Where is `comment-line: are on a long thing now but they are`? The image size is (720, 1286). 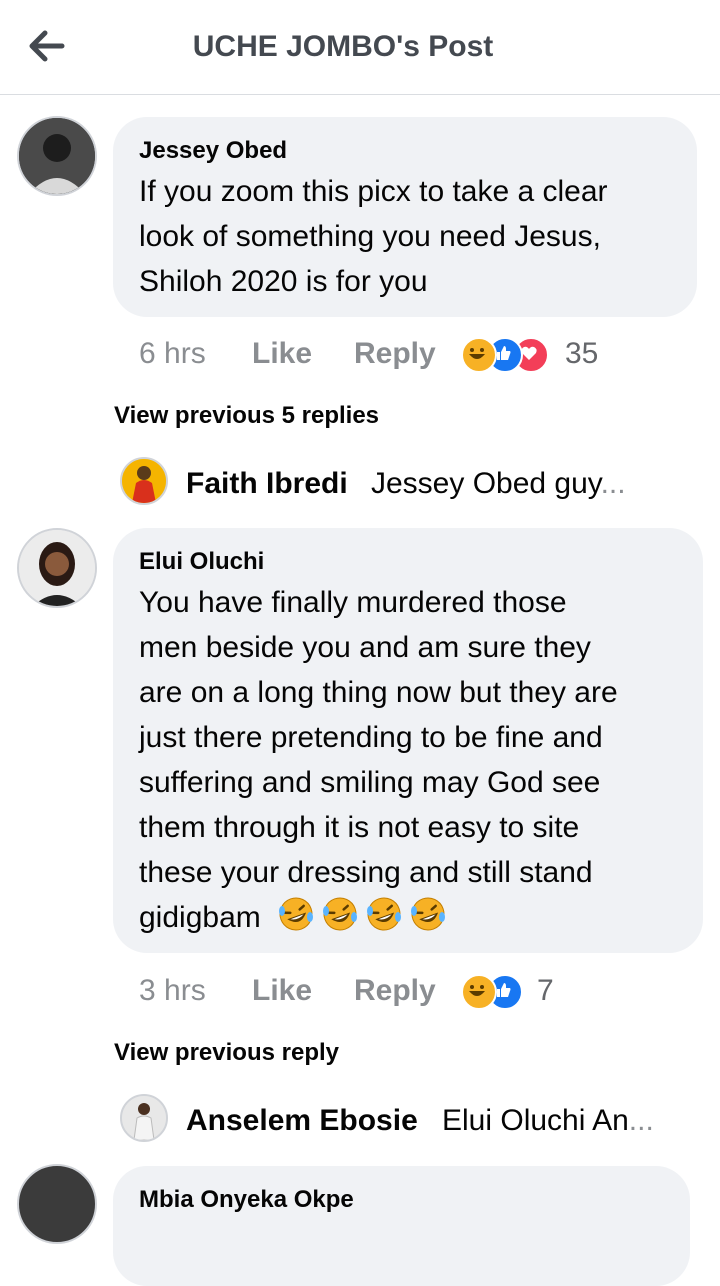 comment-line: are on a long thing now but they are is located at coordinates (378, 692).